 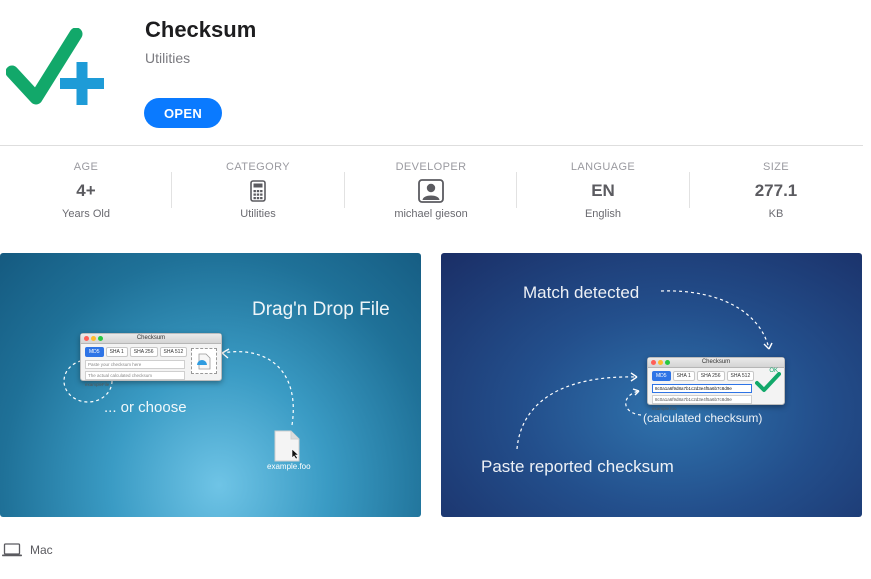 I want to click on mini-field-calculated: 8c0a1a6f9d8a7b1c2d3e4f5a6b7c8d9e, so click(x=702, y=399).